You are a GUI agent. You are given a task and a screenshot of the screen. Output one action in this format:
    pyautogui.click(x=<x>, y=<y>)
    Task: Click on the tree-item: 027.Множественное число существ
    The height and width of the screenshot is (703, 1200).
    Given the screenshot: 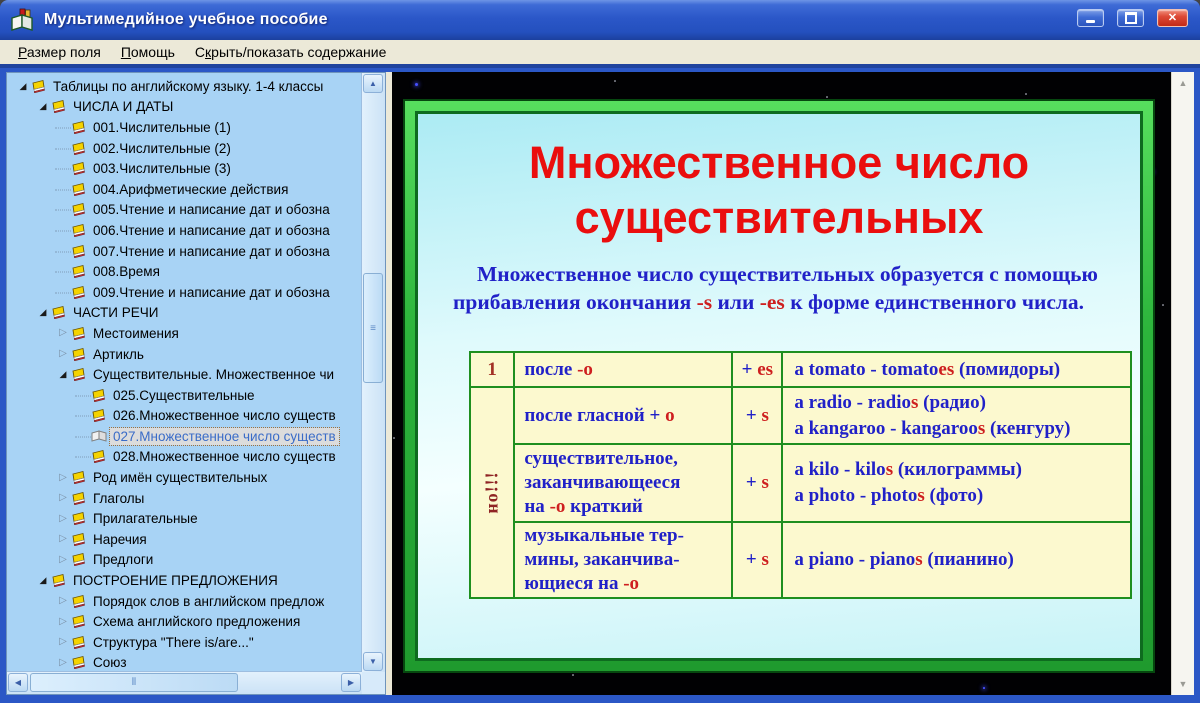 What is the action you would take?
    pyautogui.click(x=184, y=436)
    